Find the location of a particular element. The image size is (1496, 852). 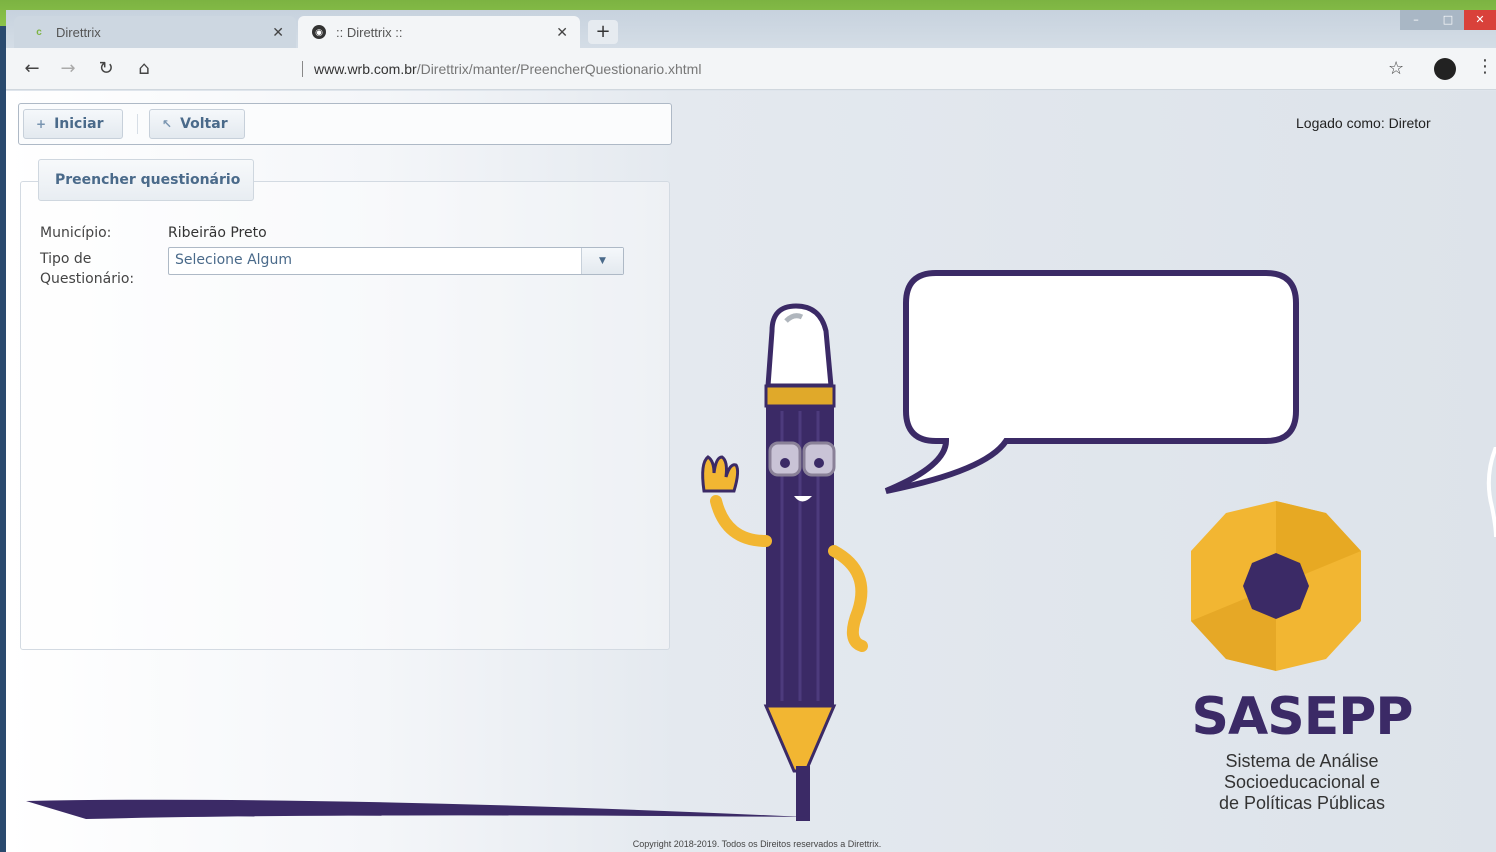

tab-title: Direttrix is located at coordinates (78, 32).